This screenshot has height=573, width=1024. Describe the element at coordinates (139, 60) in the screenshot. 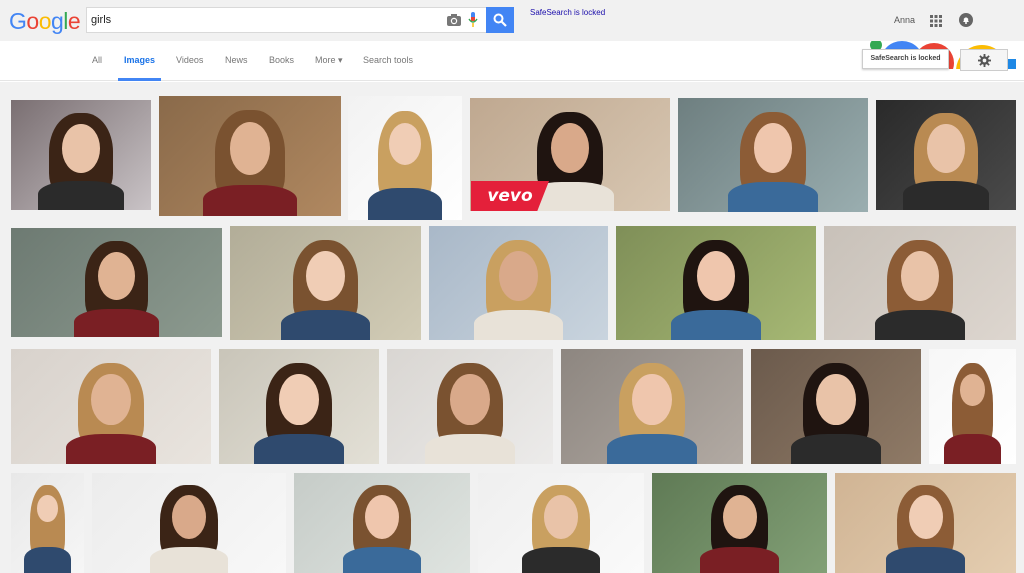

I see `tab-images: Images` at that location.